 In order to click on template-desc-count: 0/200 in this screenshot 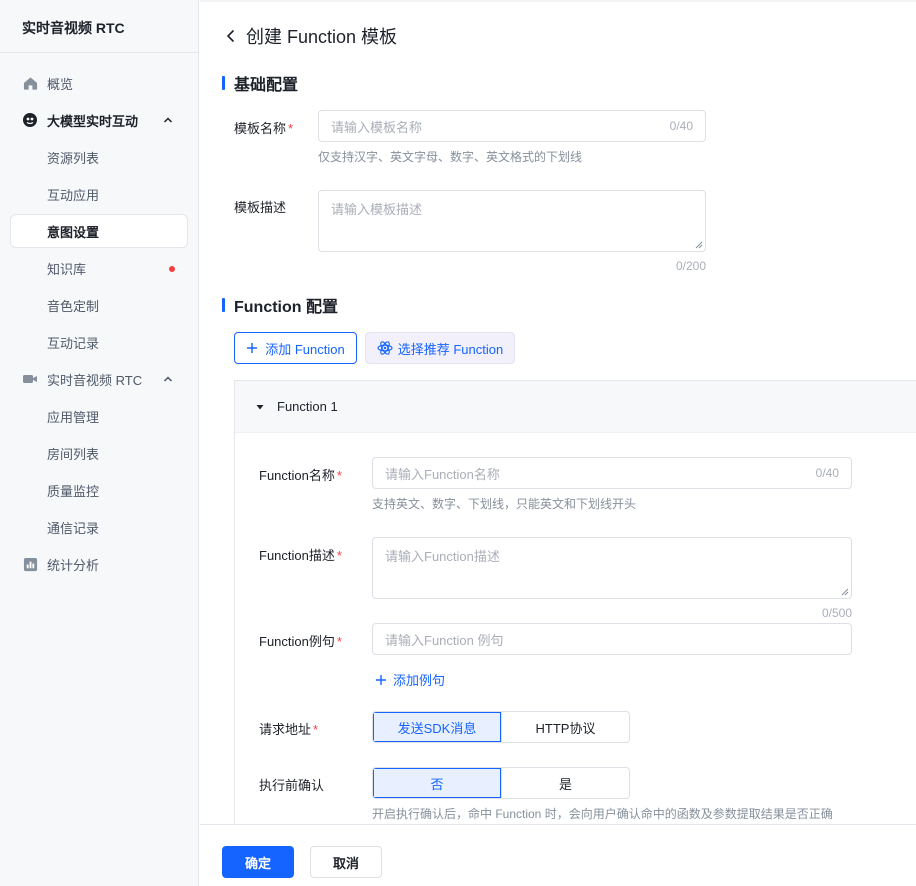, I will do `click(690, 266)`.